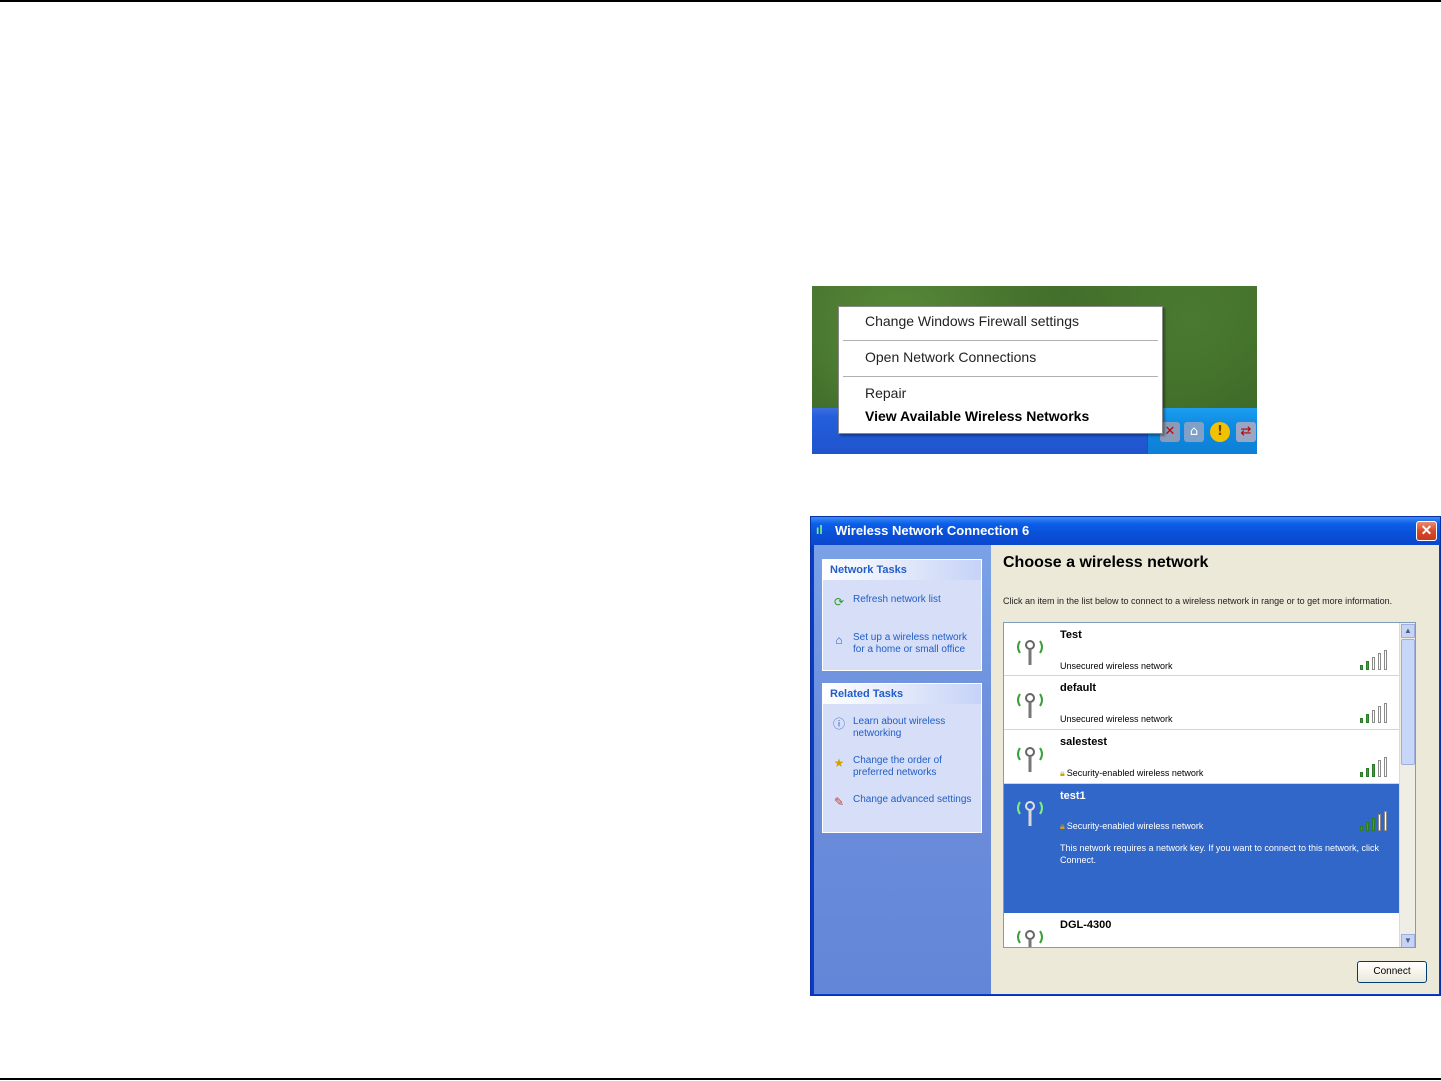  What do you see at coordinates (897, 766) in the screenshot?
I see `task-label: Change the order of preferred networks` at bounding box center [897, 766].